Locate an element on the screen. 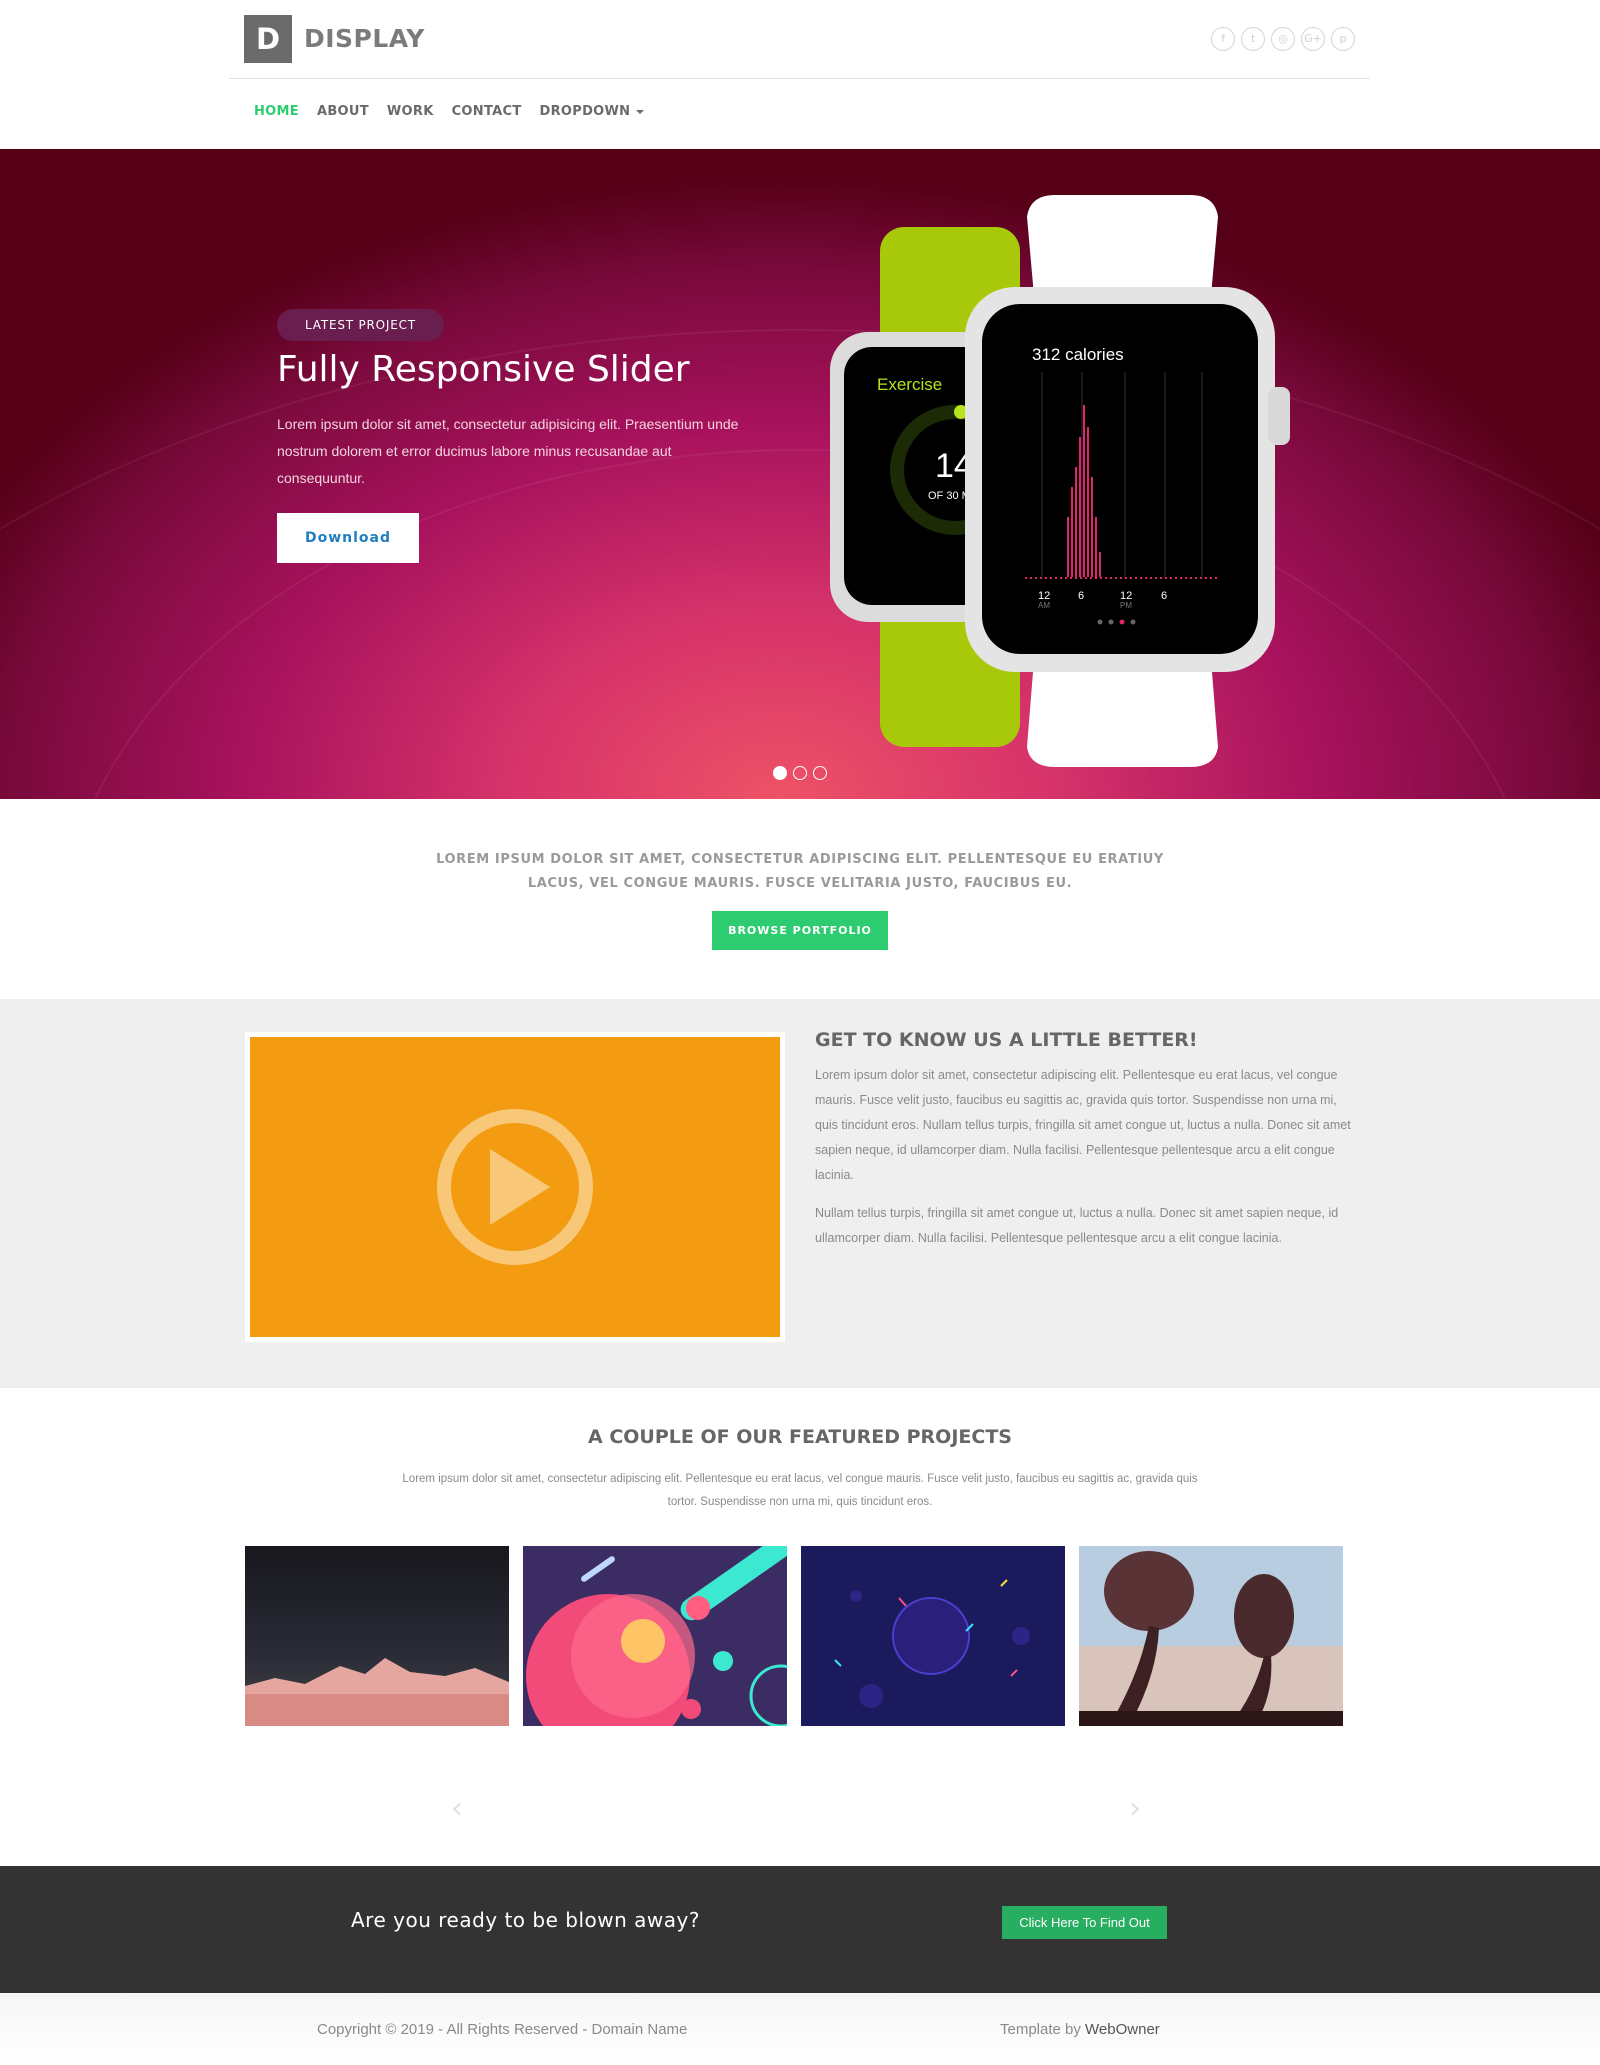 The image size is (1600, 2065). play-icon is located at coordinates (515, 1187).